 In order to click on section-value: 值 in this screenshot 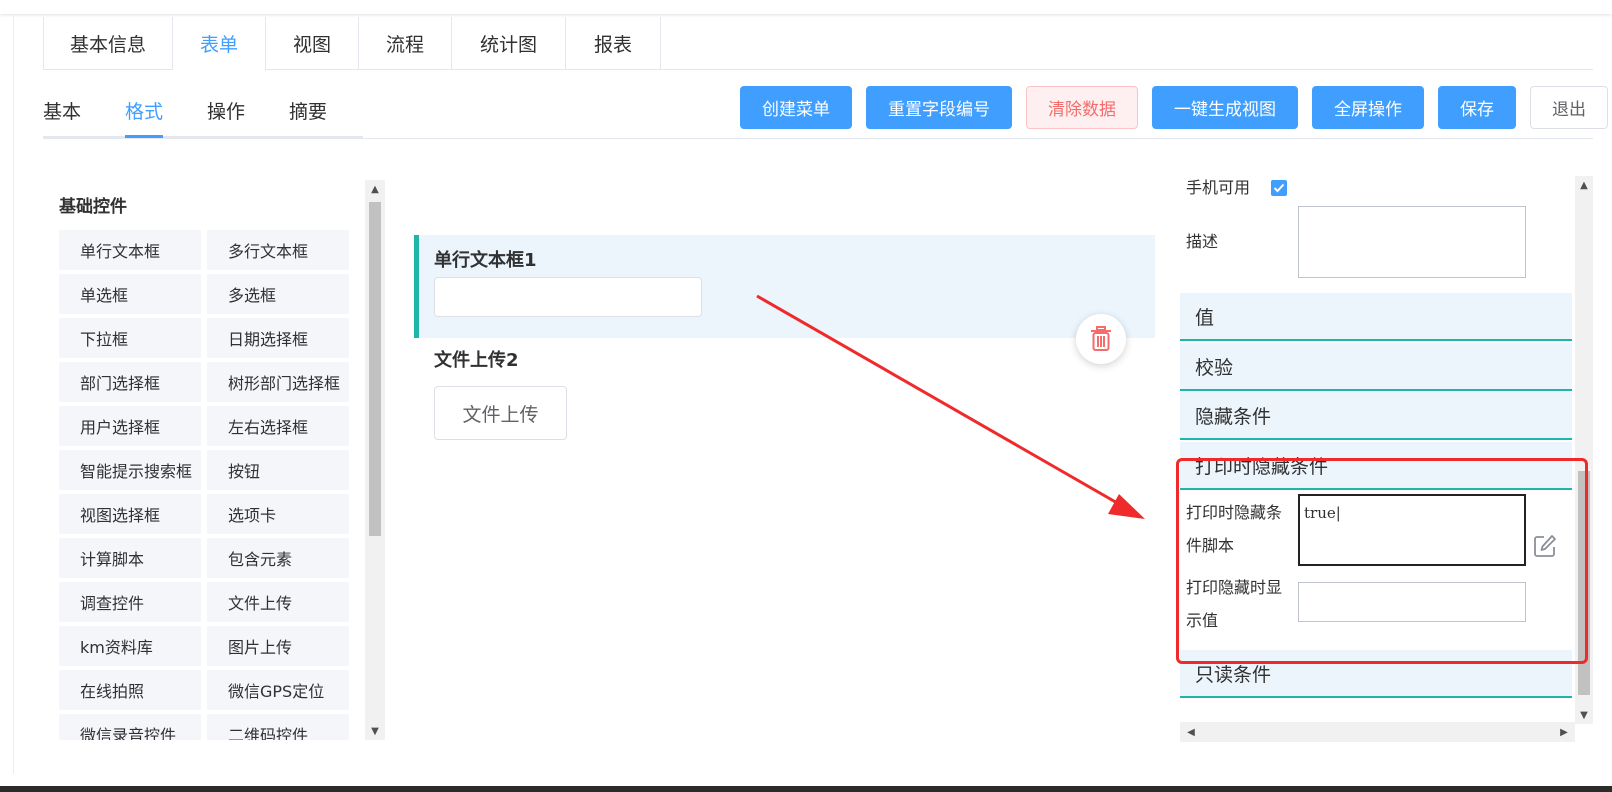, I will do `click(1376, 317)`.